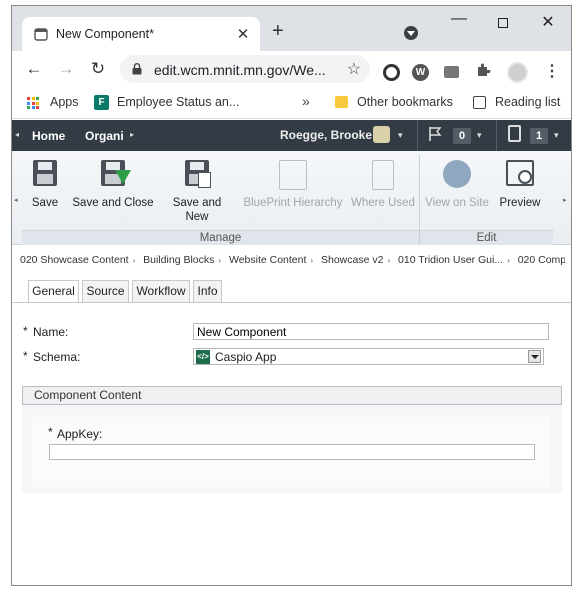  What do you see at coordinates (41, 34) in the screenshot?
I see `page-favicon-icon` at bounding box center [41, 34].